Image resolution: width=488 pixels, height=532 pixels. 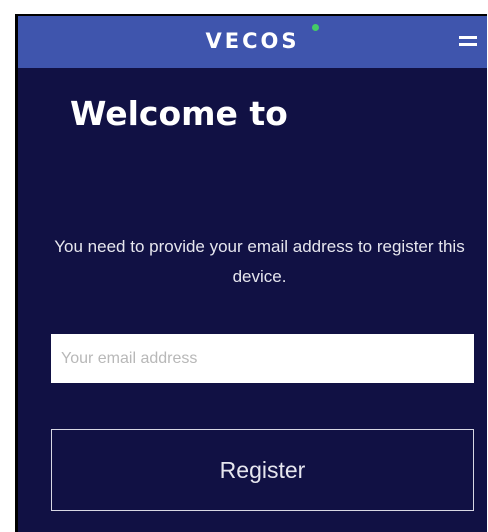 I want to click on brand-logo: VECOS, so click(x=252, y=41).